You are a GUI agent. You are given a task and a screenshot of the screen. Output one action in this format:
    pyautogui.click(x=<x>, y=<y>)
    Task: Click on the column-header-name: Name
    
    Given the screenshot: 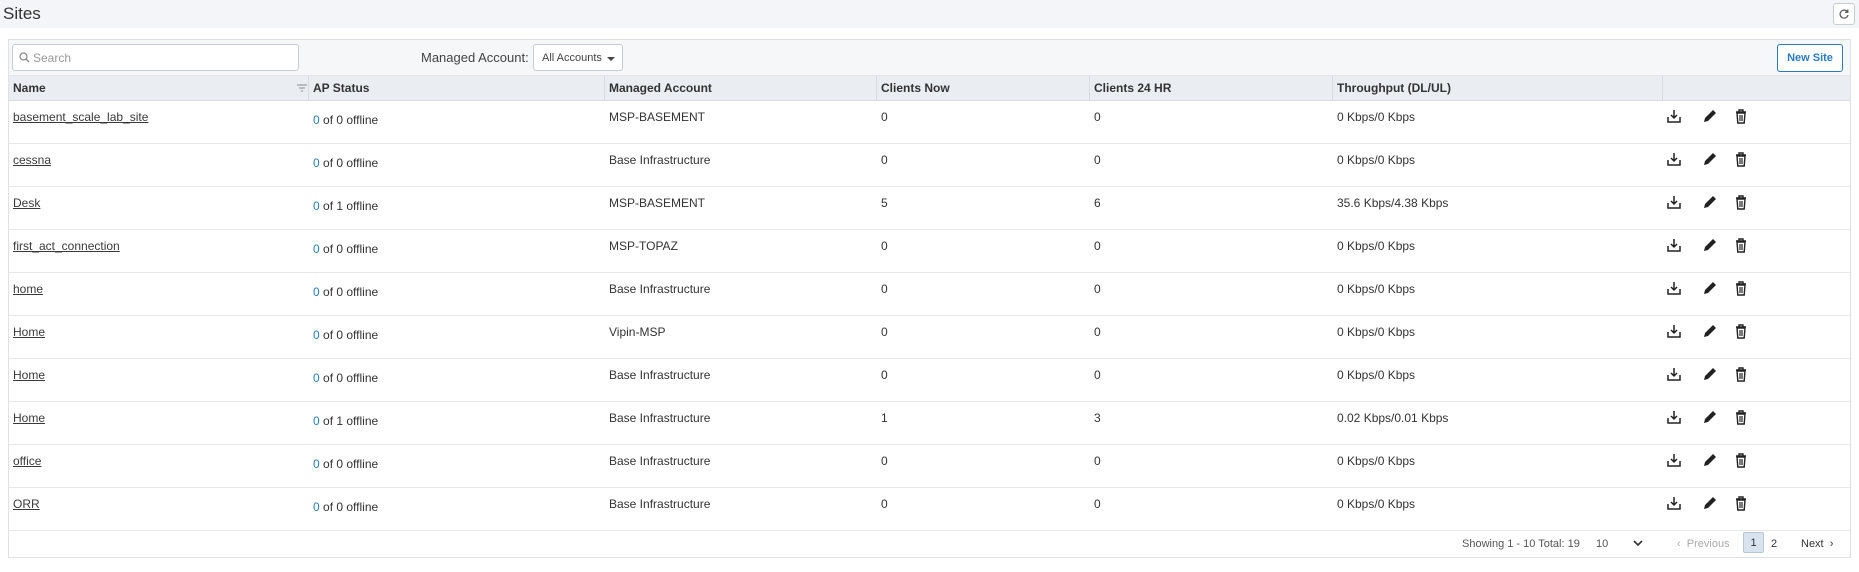 What is the action you would take?
    pyautogui.click(x=159, y=88)
    